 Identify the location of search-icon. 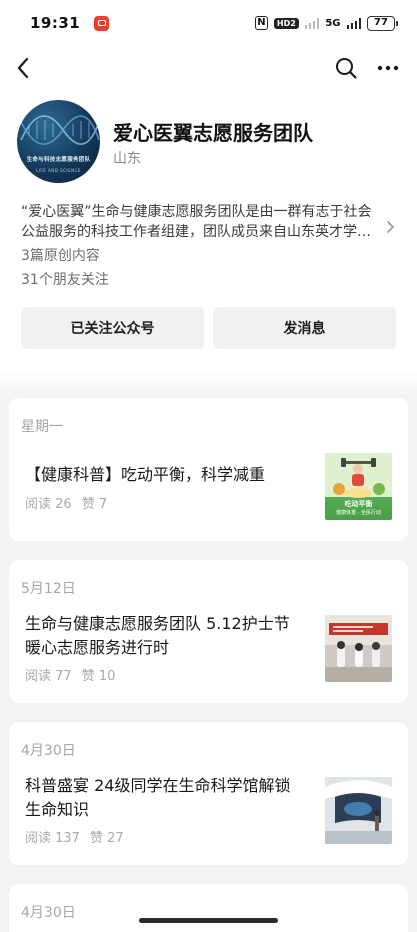
(346, 68).